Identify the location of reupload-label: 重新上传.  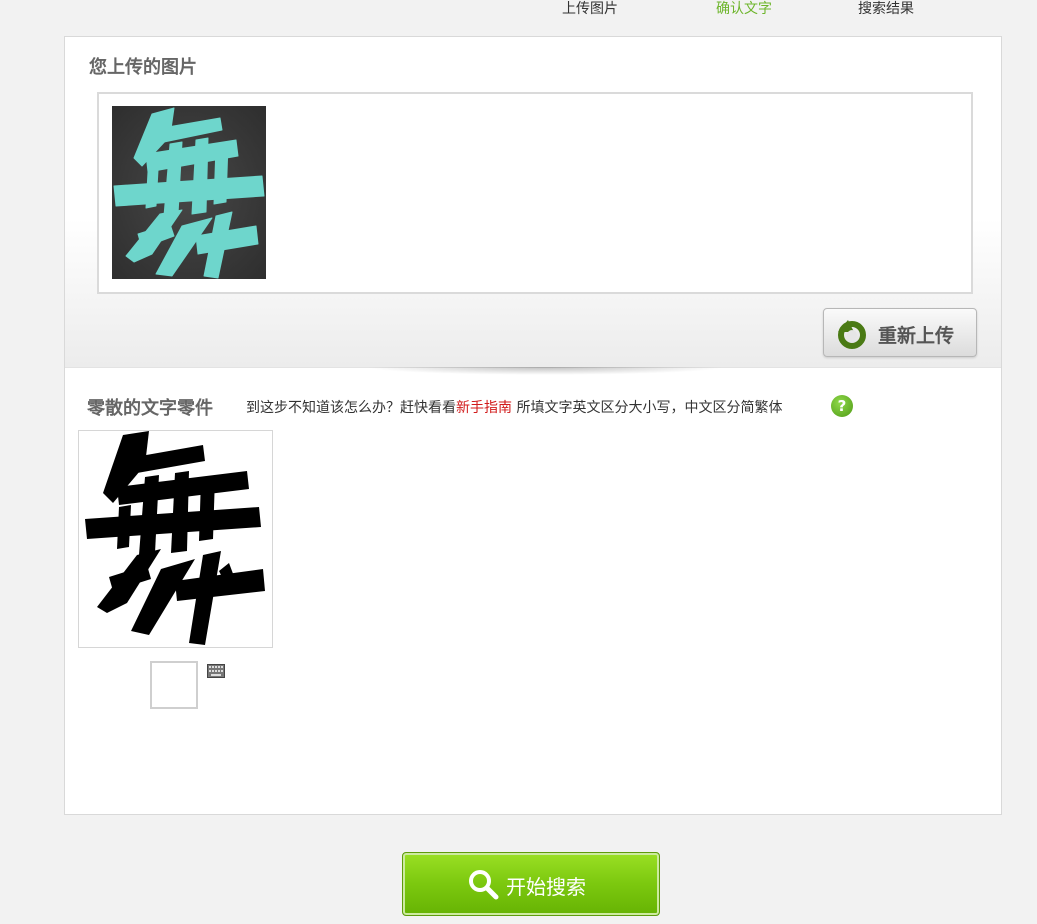
(916, 336).